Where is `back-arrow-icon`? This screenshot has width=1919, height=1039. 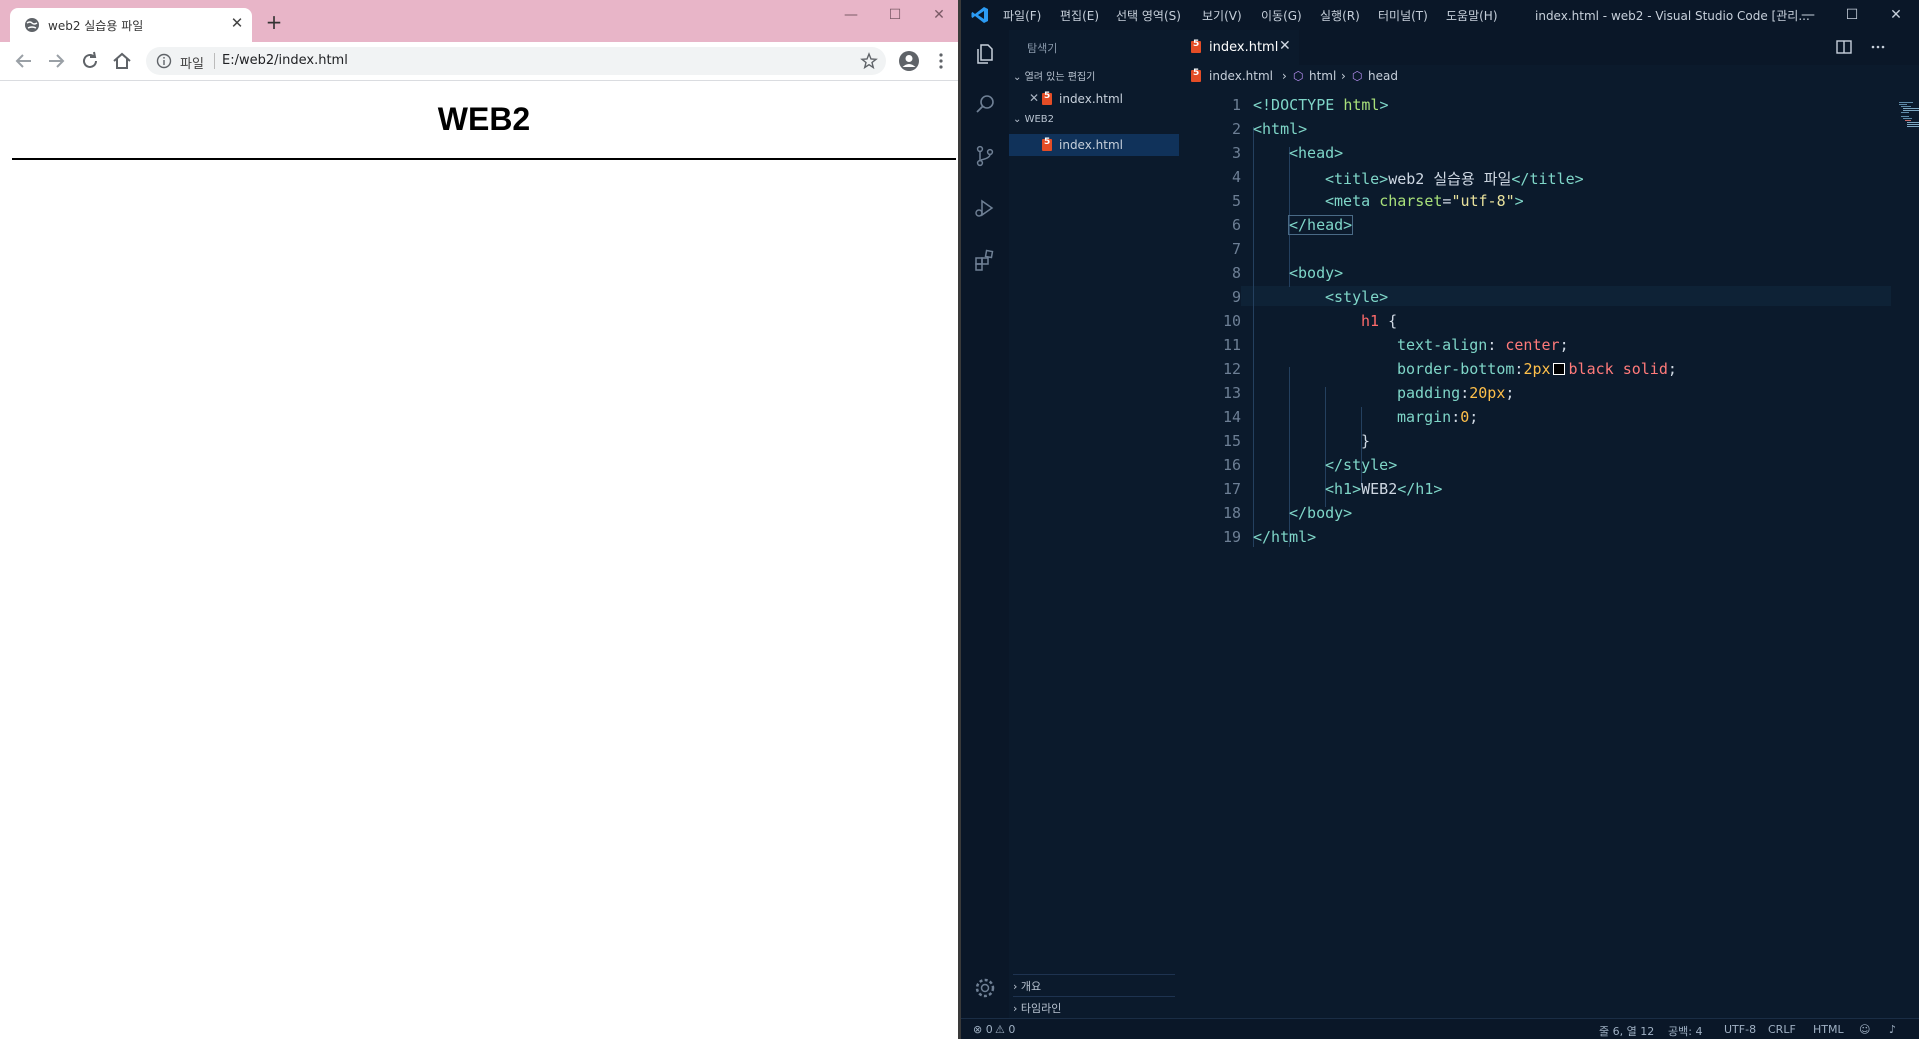 back-arrow-icon is located at coordinates (24, 61).